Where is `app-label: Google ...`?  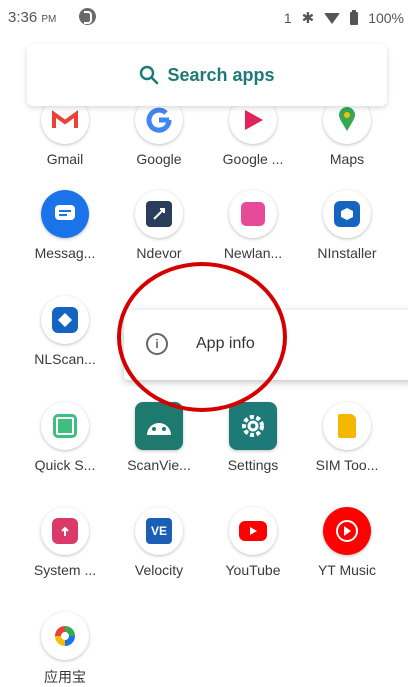
app-label: Google ... is located at coordinates (253, 159).